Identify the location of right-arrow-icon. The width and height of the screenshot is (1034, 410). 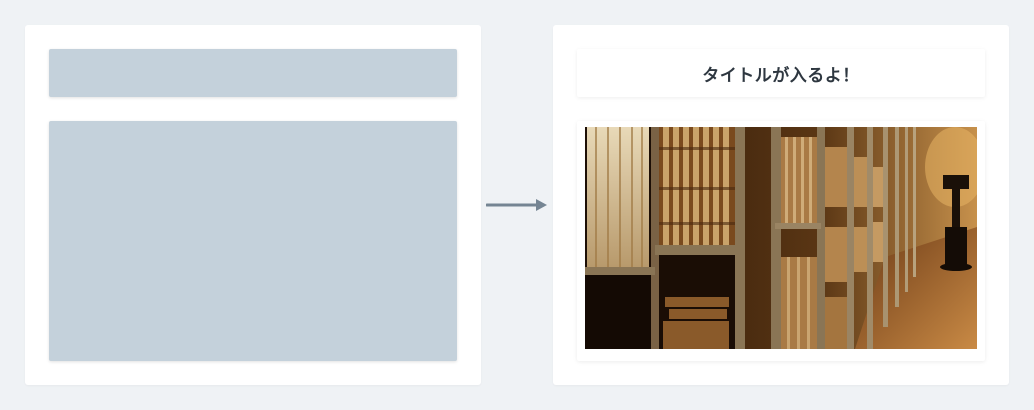
(516, 205).